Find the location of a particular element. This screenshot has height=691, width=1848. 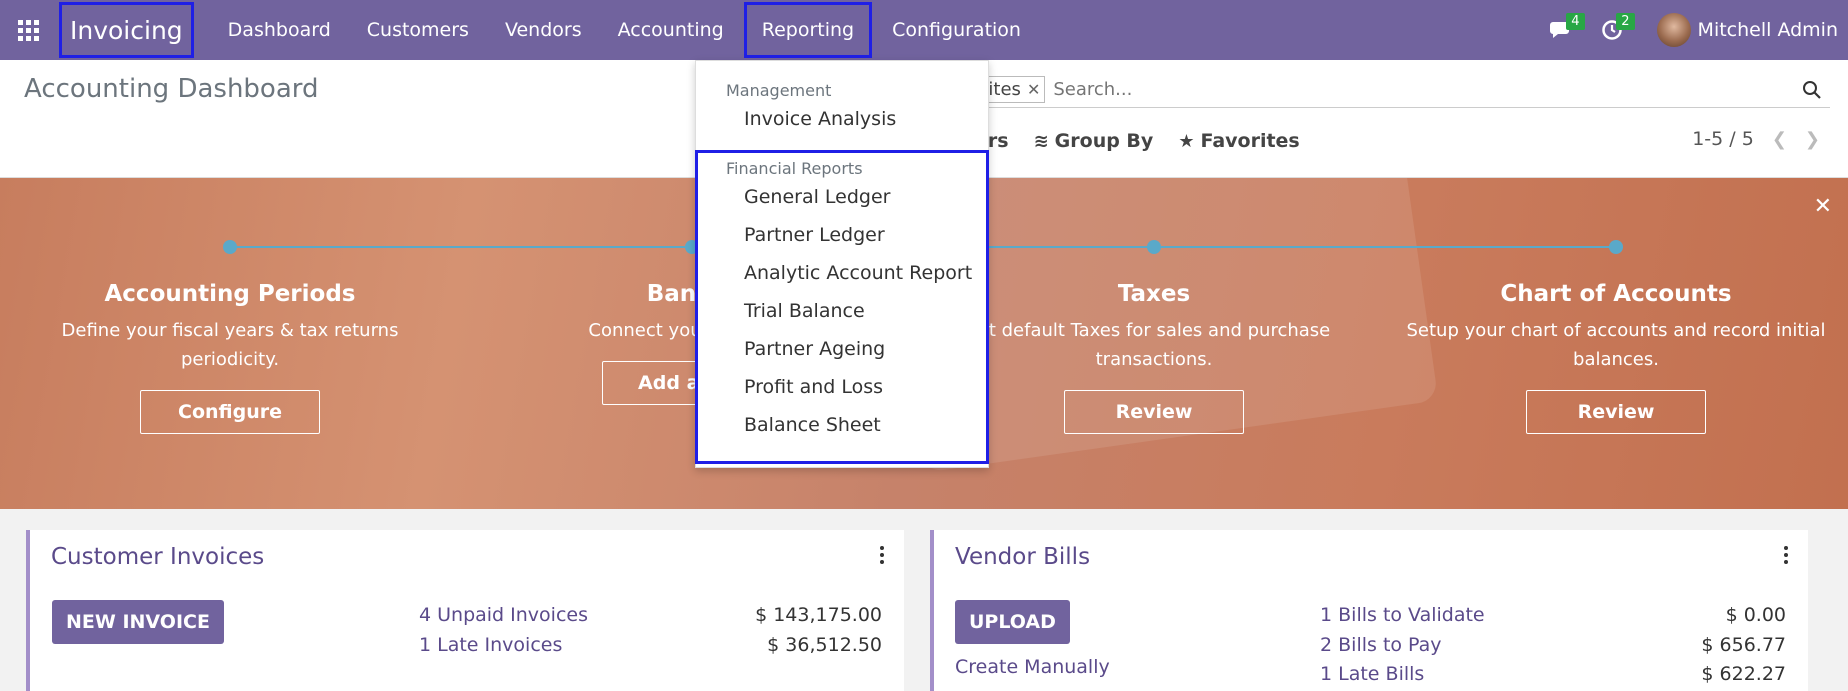

late-invoices-link: 1 Late Invoices is located at coordinates (490, 645).